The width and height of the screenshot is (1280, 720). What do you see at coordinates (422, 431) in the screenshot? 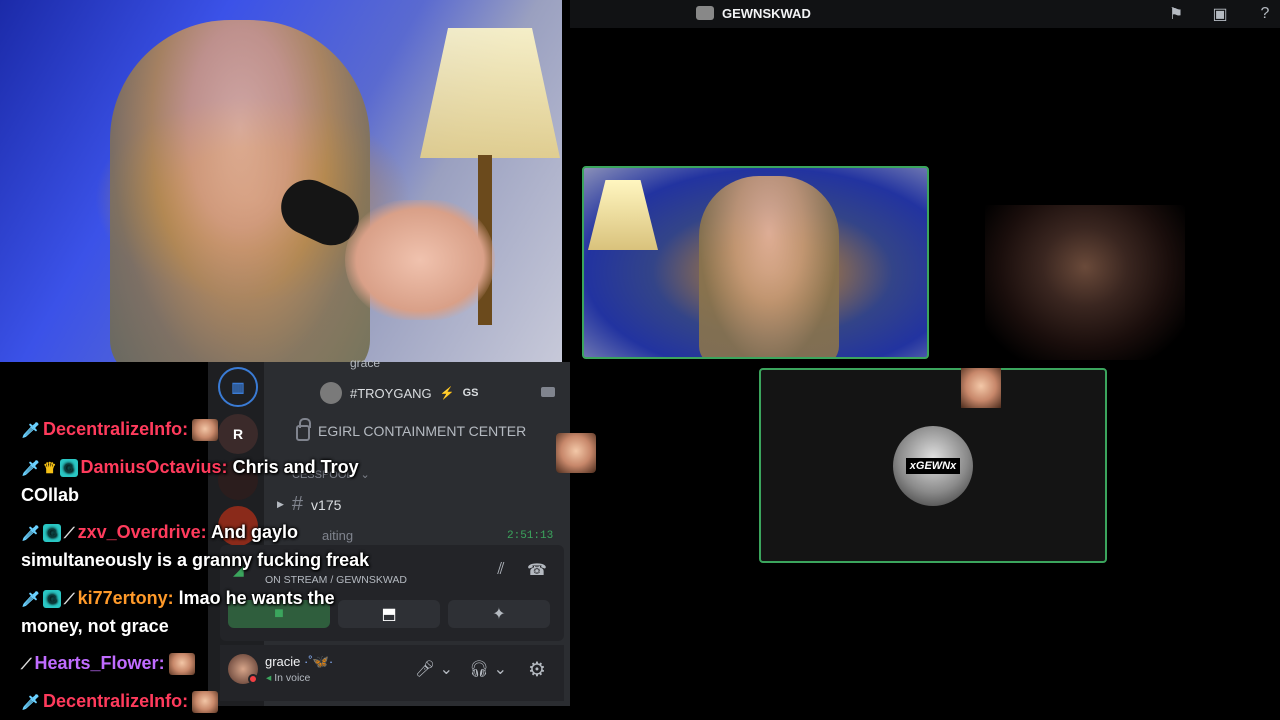
I see `channel-label: EGIRL CONTAINMENT CENTER` at bounding box center [422, 431].